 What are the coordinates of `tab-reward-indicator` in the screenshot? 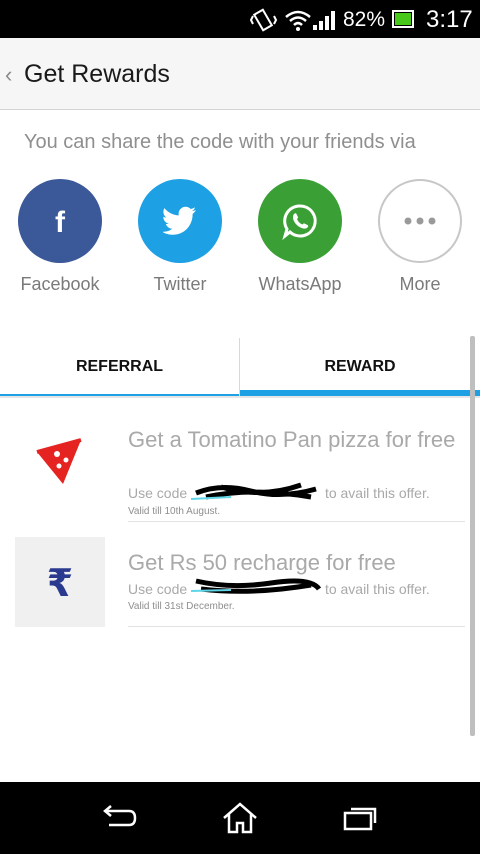 It's located at (360, 393).